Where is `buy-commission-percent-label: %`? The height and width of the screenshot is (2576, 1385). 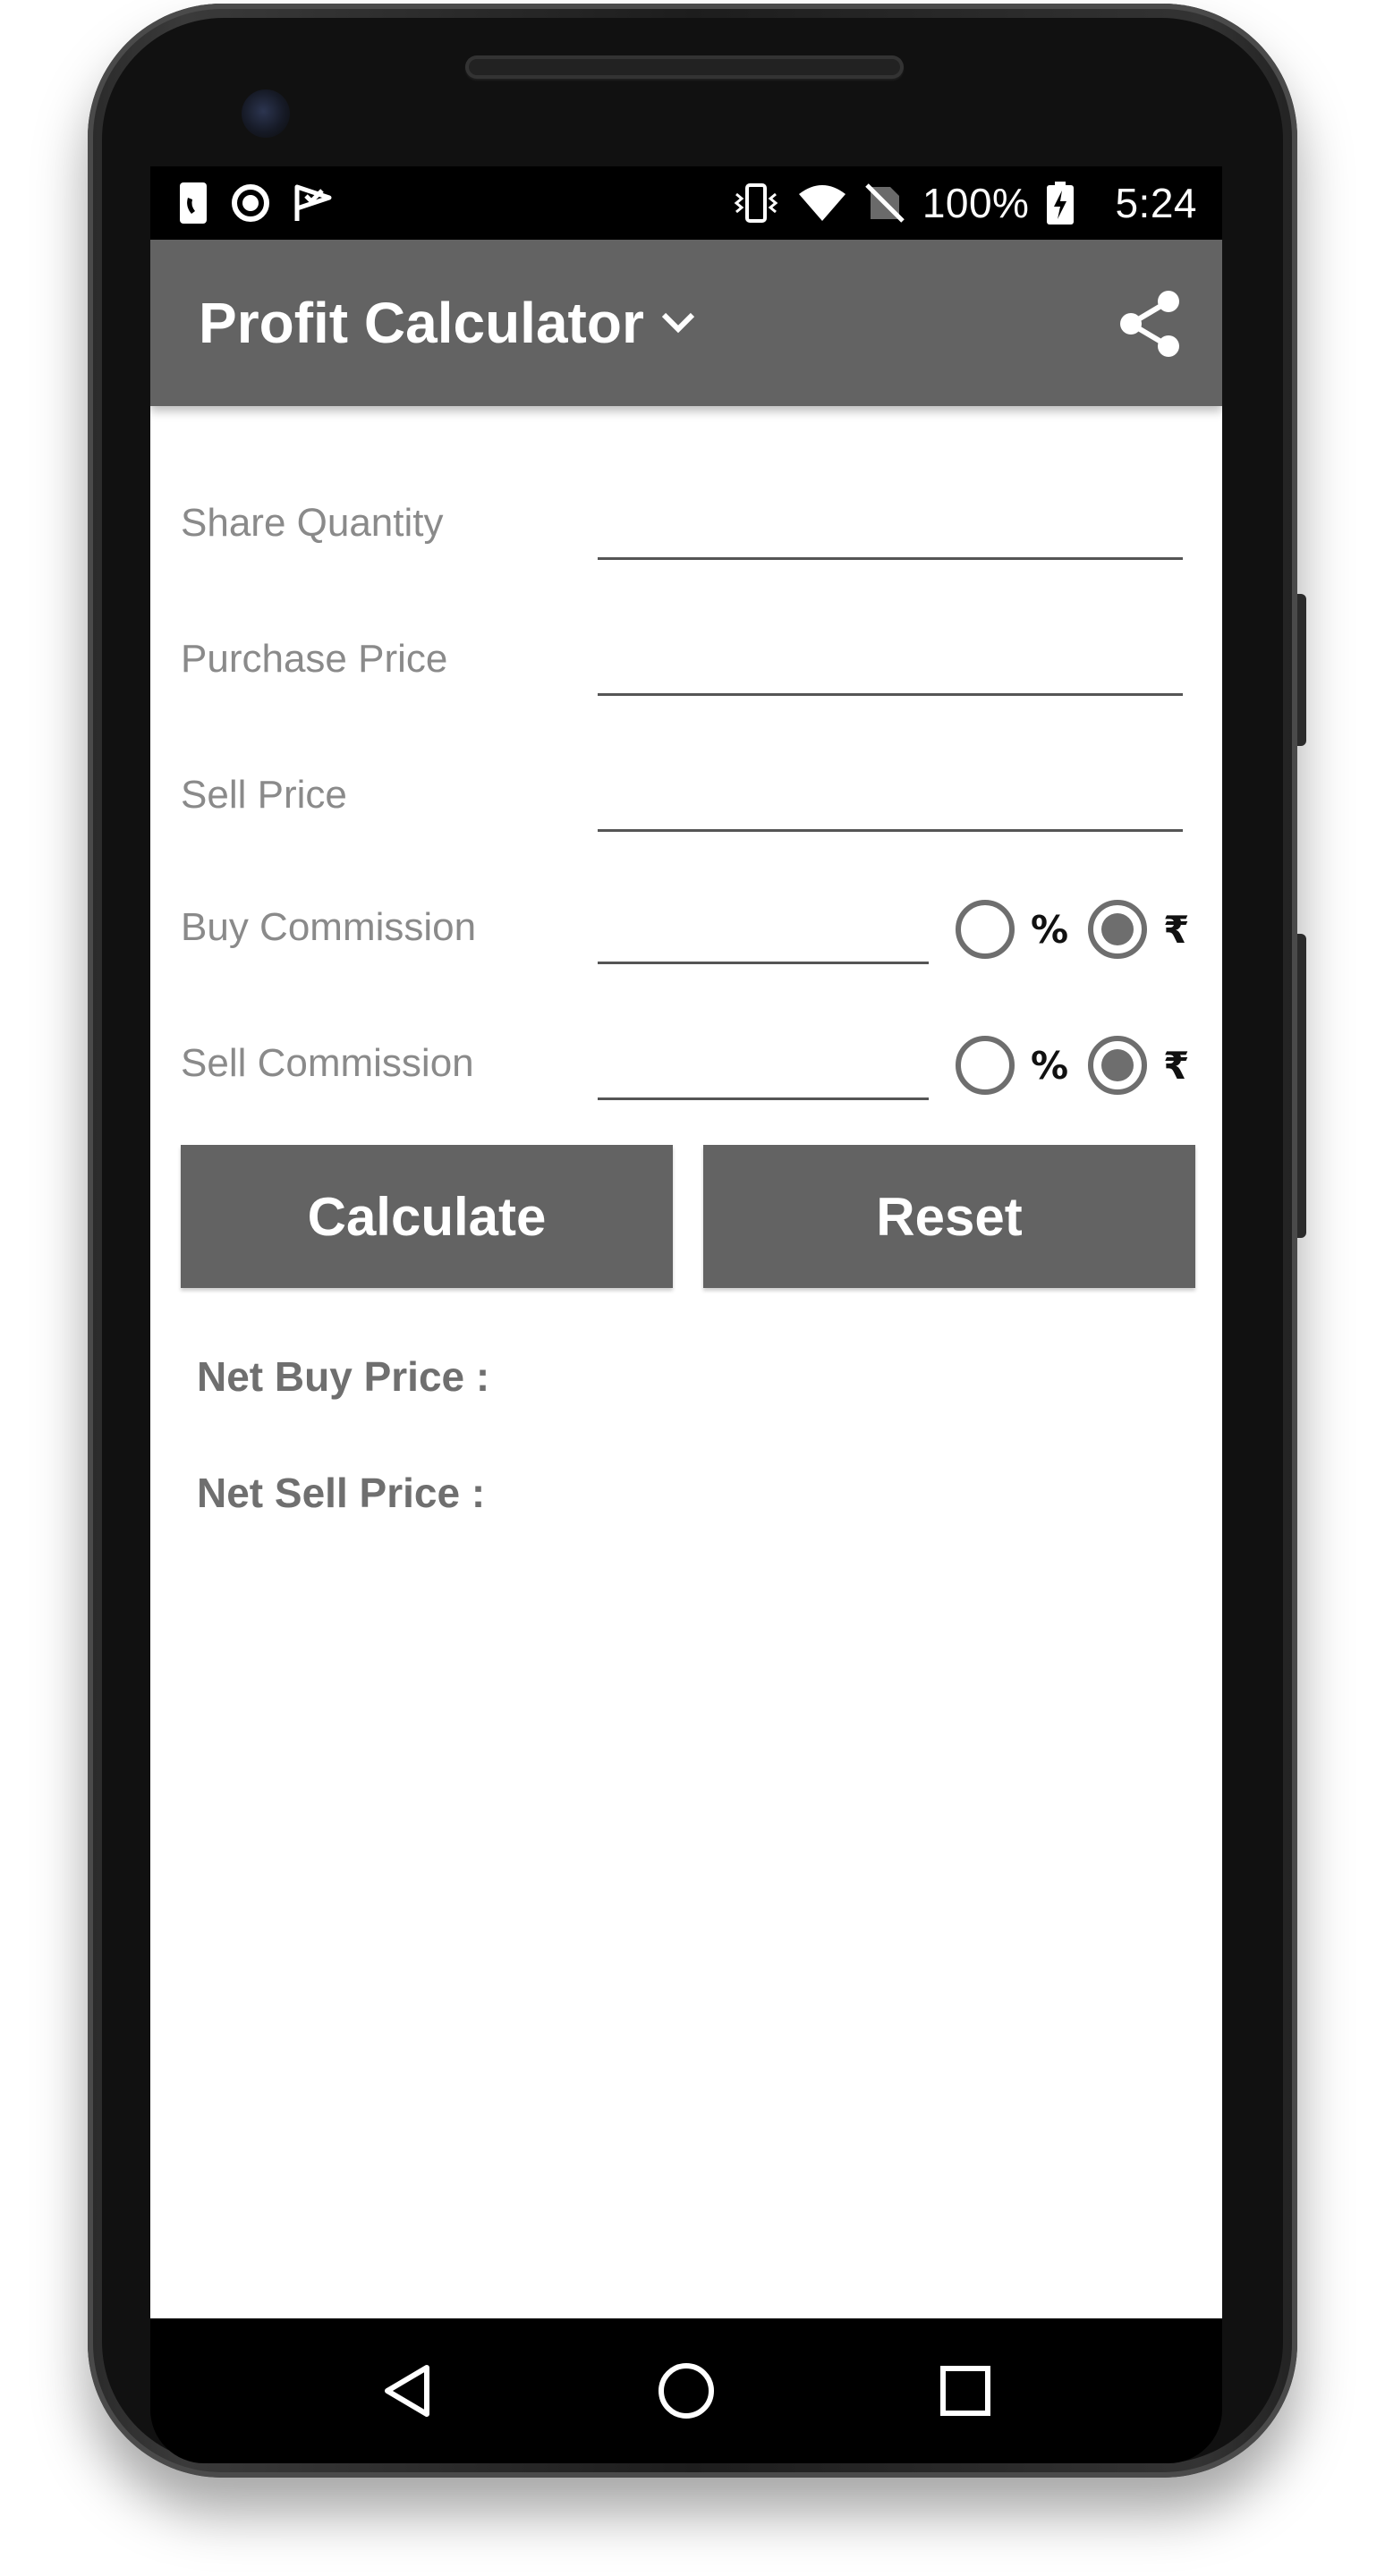 buy-commission-percent-label: % is located at coordinates (1050, 929).